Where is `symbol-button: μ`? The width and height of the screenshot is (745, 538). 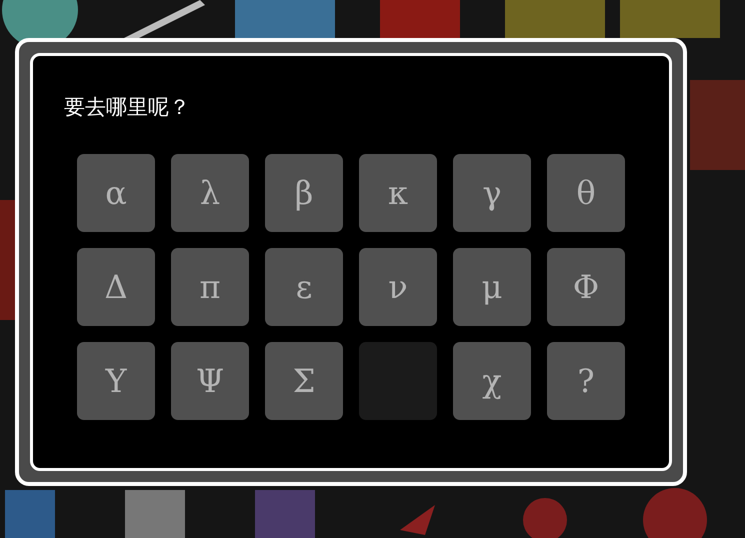
symbol-button: μ is located at coordinates (492, 287).